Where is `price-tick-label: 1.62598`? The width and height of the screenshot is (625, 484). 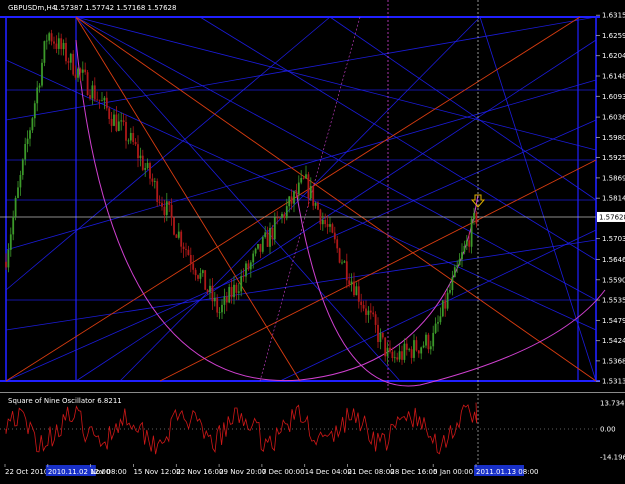 price-tick-label: 1.62598 is located at coordinates (613, 36).